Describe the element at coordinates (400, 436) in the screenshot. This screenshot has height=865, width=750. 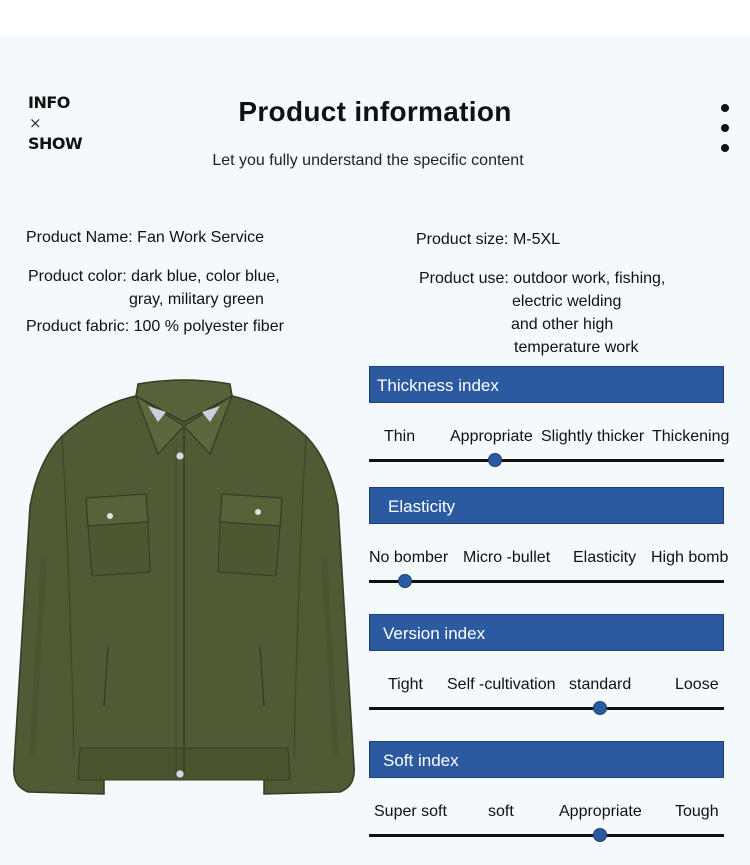
I see `thickness-label-1: Thin` at that location.